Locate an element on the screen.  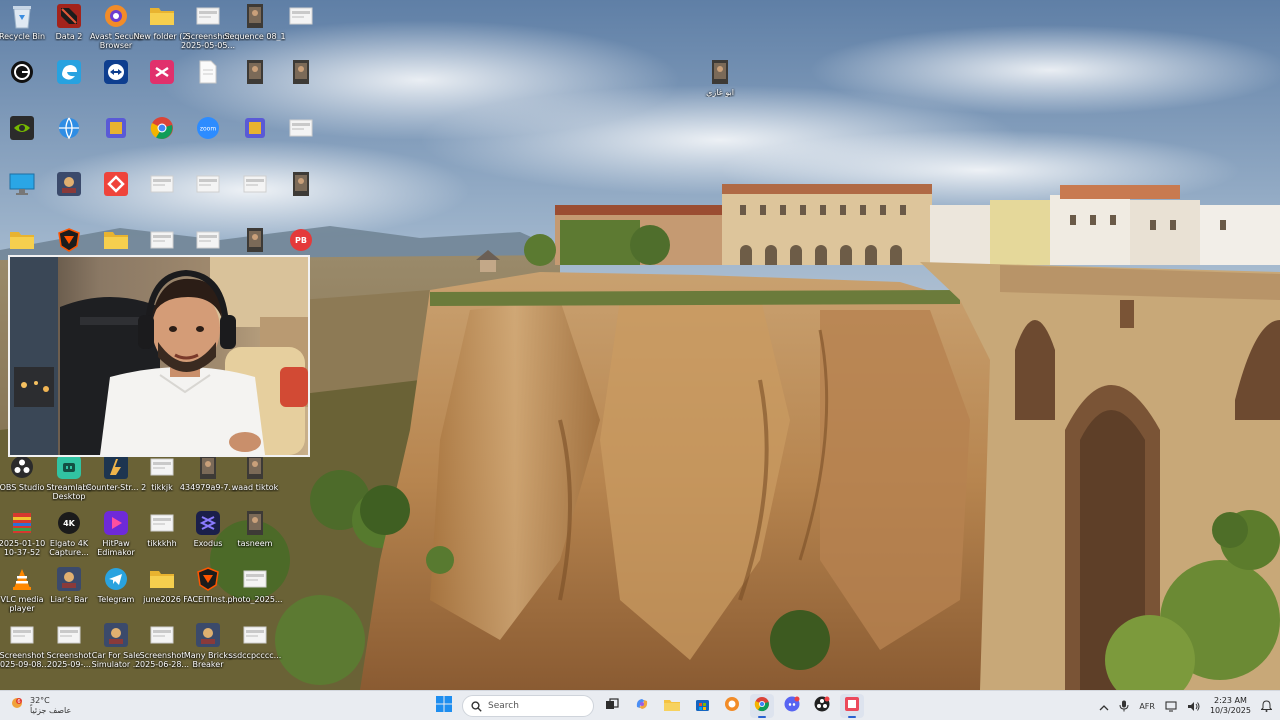
teamviewer-icon is located at coordinates (116, 72).